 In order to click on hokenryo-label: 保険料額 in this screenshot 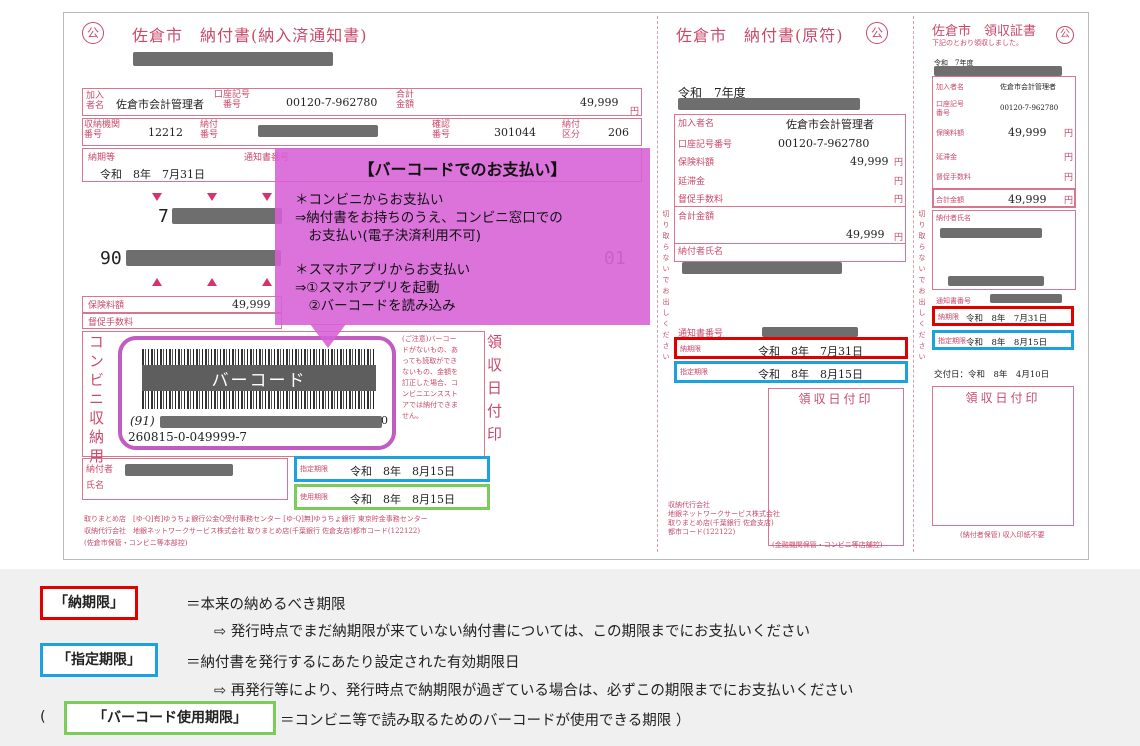, I will do `click(106, 306)`.